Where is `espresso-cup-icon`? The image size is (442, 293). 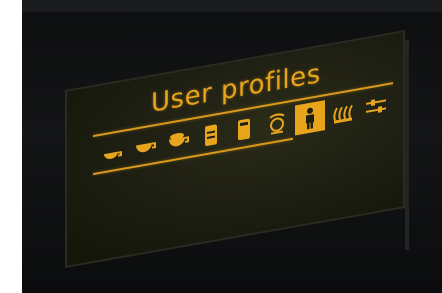 espresso-cup-icon is located at coordinates (112, 152).